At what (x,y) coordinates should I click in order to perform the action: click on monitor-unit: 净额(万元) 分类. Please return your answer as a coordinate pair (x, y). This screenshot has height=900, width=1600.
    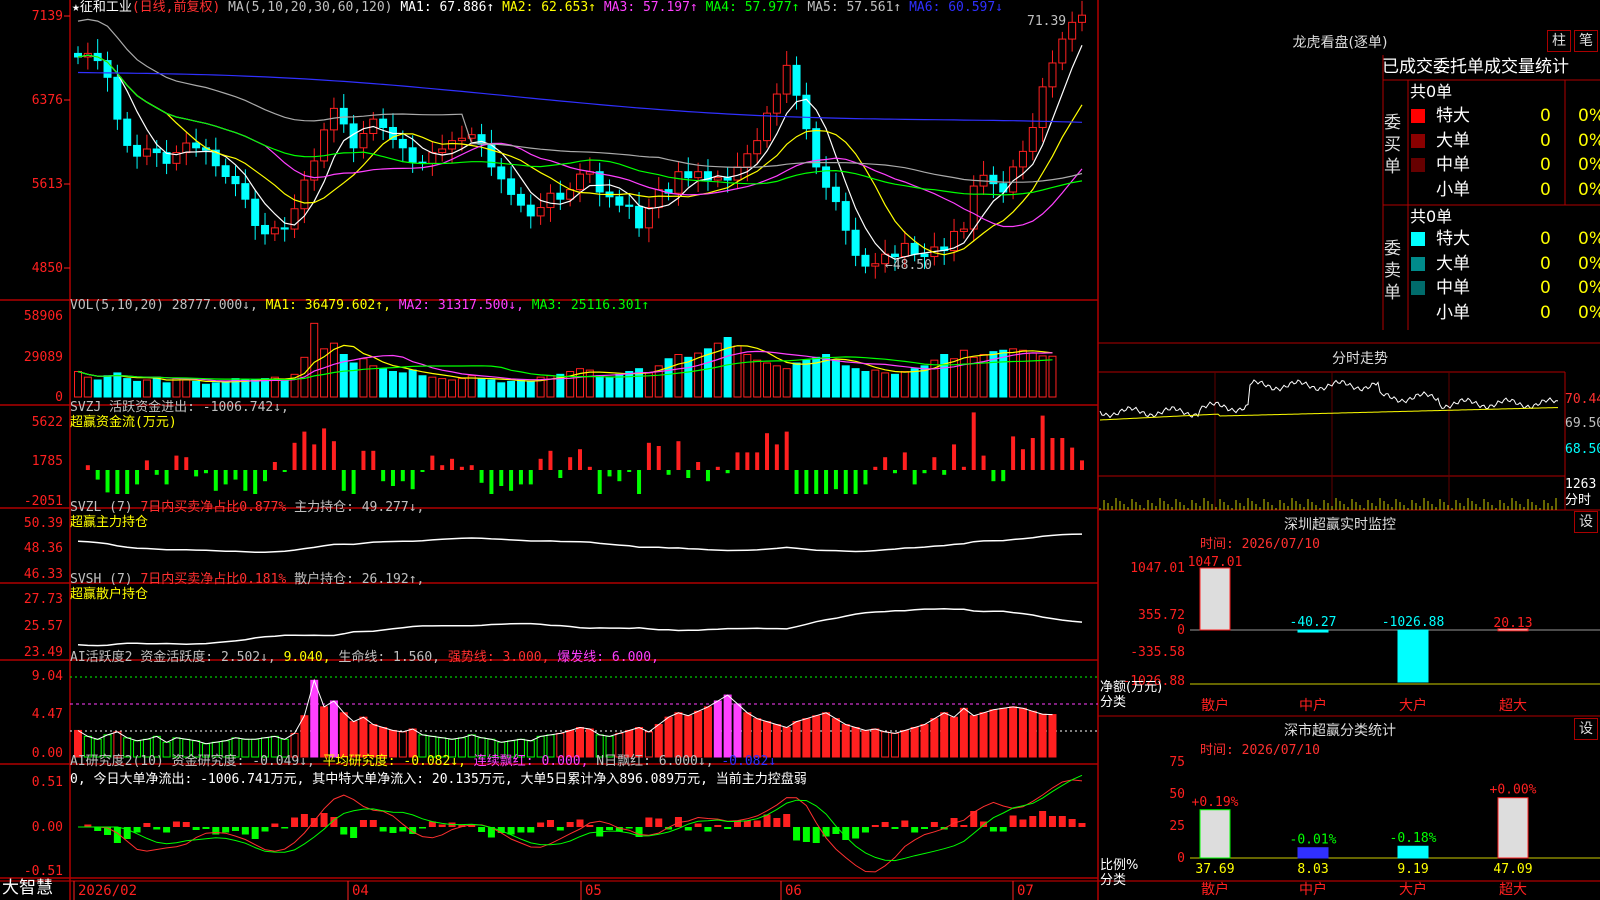
    Looking at the image, I should click on (1131, 695).